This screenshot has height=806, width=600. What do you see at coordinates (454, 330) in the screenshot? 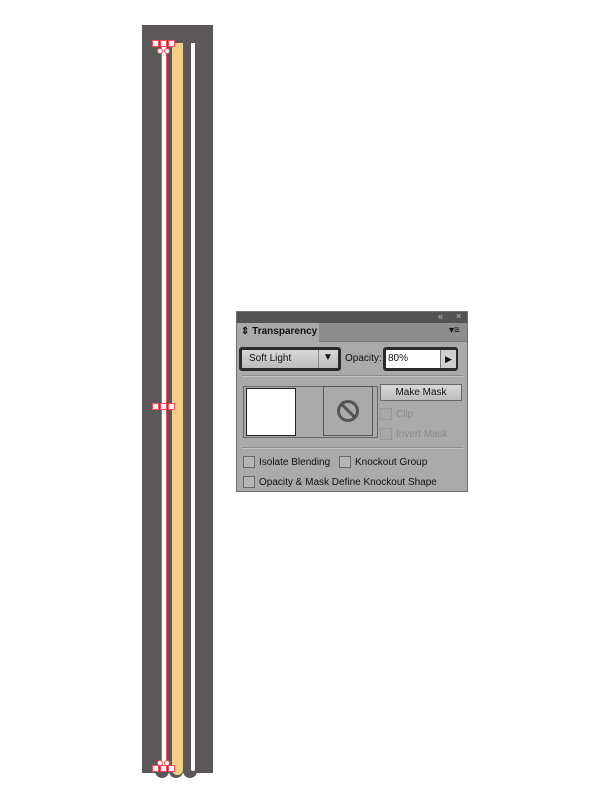
I see `panel-menu-icon: ▾≡` at bounding box center [454, 330].